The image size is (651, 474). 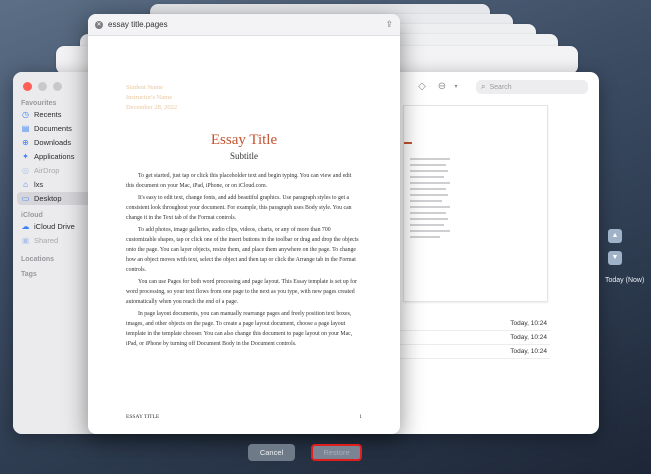 What do you see at coordinates (25, 184) in the screenshot?
I see `home-icon: ⌂` at bounding box center [25, 184].